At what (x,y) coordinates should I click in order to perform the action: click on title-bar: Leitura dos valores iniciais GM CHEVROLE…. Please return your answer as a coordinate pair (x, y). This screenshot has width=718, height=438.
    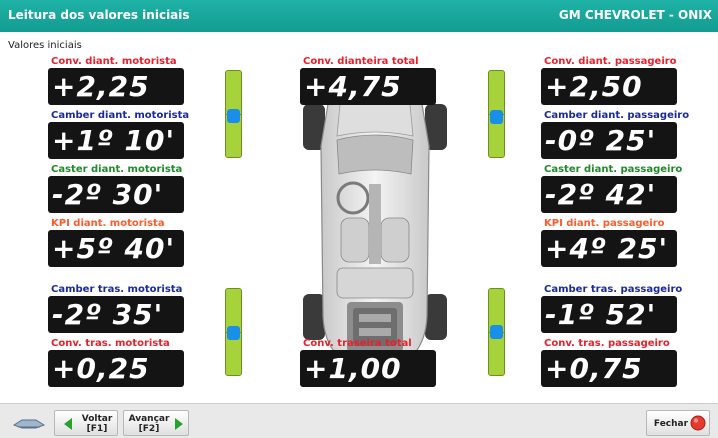
    Looking at the image, I should click on (359, 16).